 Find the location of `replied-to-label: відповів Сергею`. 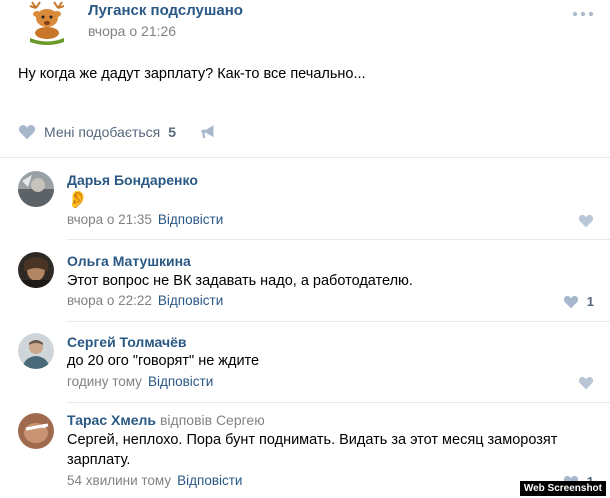

replied-to-label: відповів Сергею is located at coordinates (212, 420).